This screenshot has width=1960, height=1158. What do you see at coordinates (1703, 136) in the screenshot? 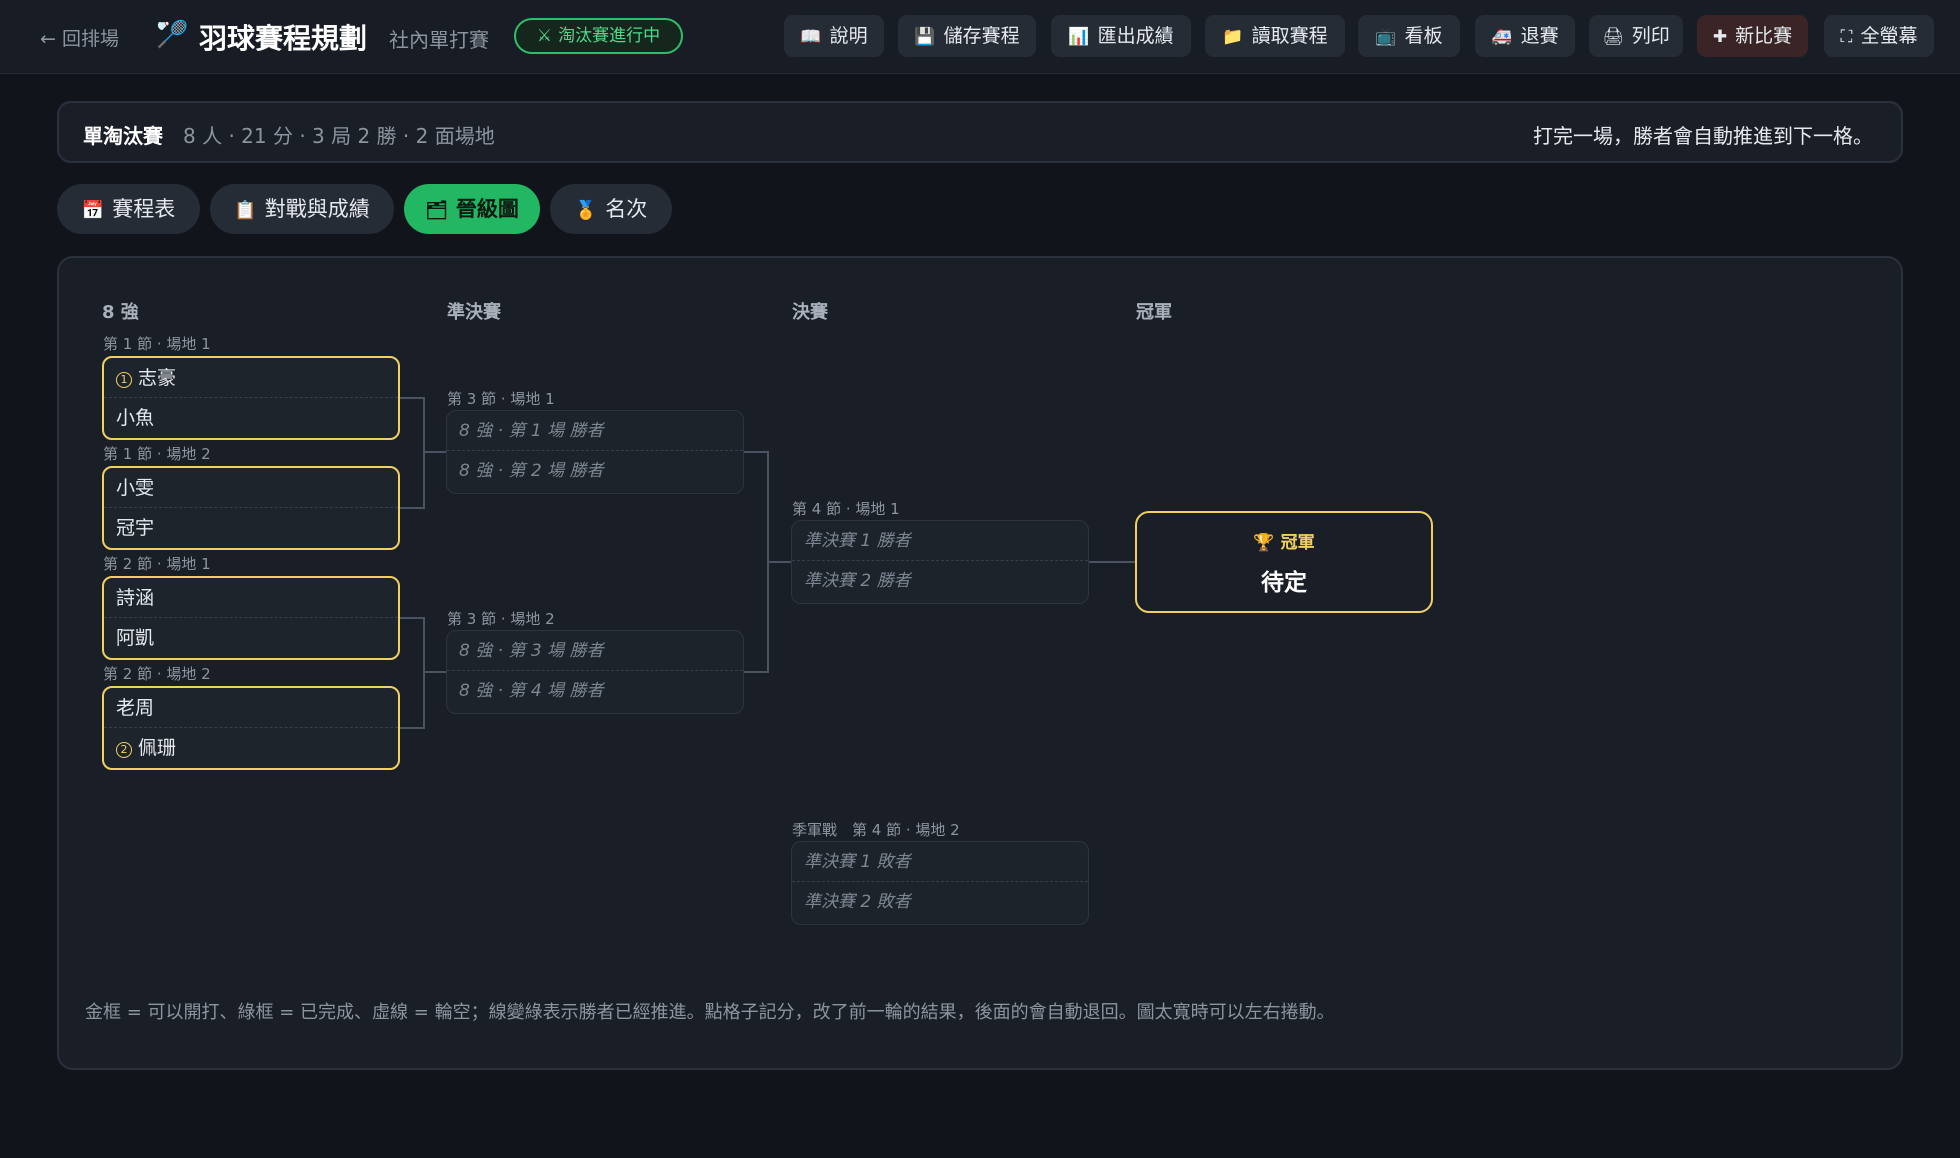
I see `tournament-hint: 打完一場，勝者會自動推進到下一格。` at bounding box center [1703, 136].